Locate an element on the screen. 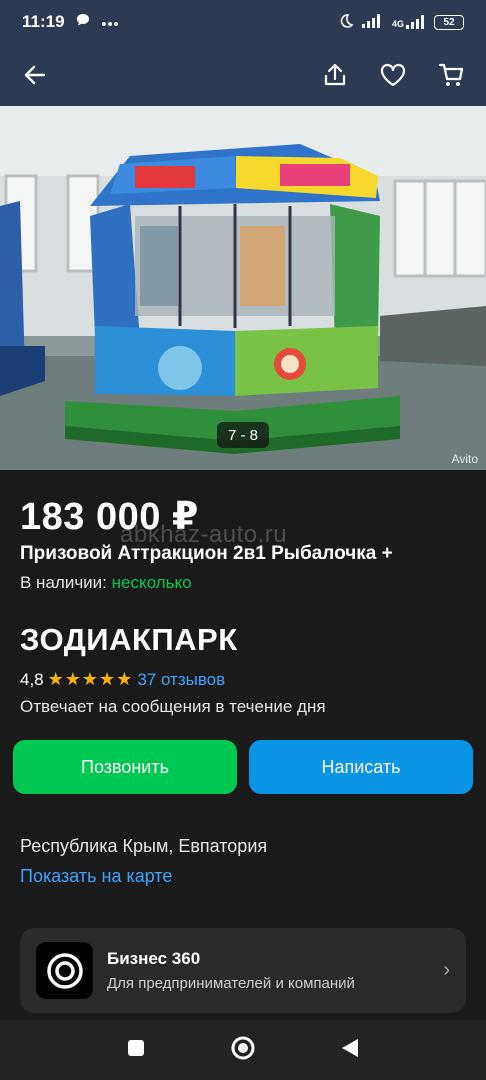  call-button: Позвонить is located at coordinates (125, 767).